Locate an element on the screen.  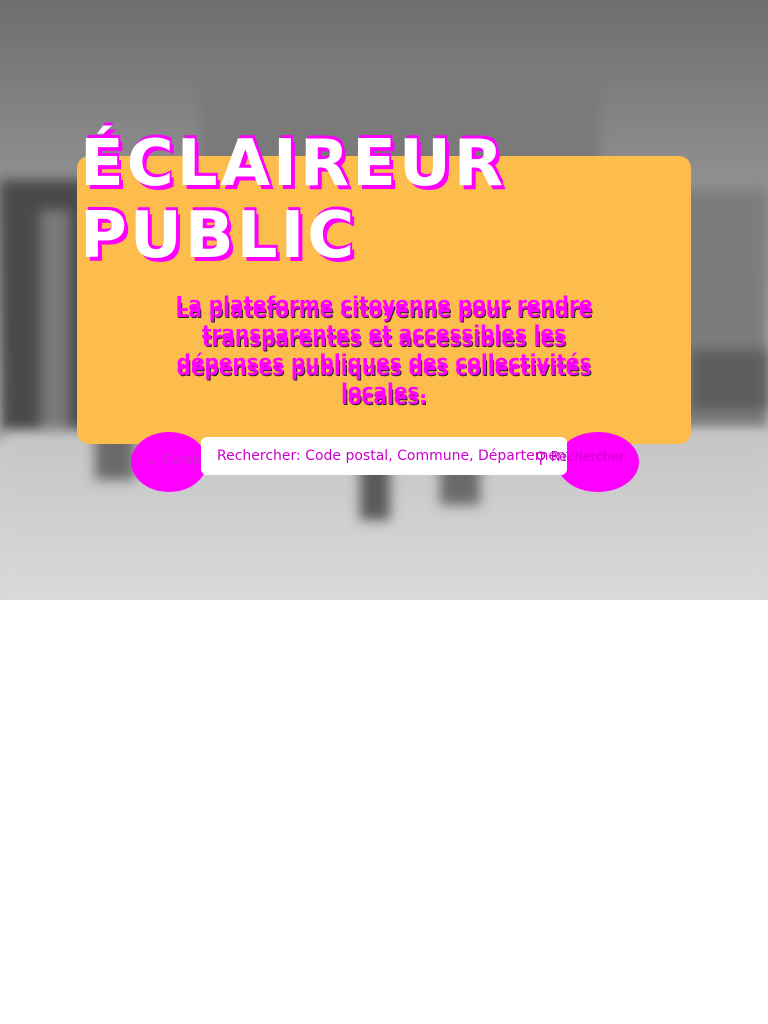
search-button-label: Rechercher is located at coordinates (587, 457).